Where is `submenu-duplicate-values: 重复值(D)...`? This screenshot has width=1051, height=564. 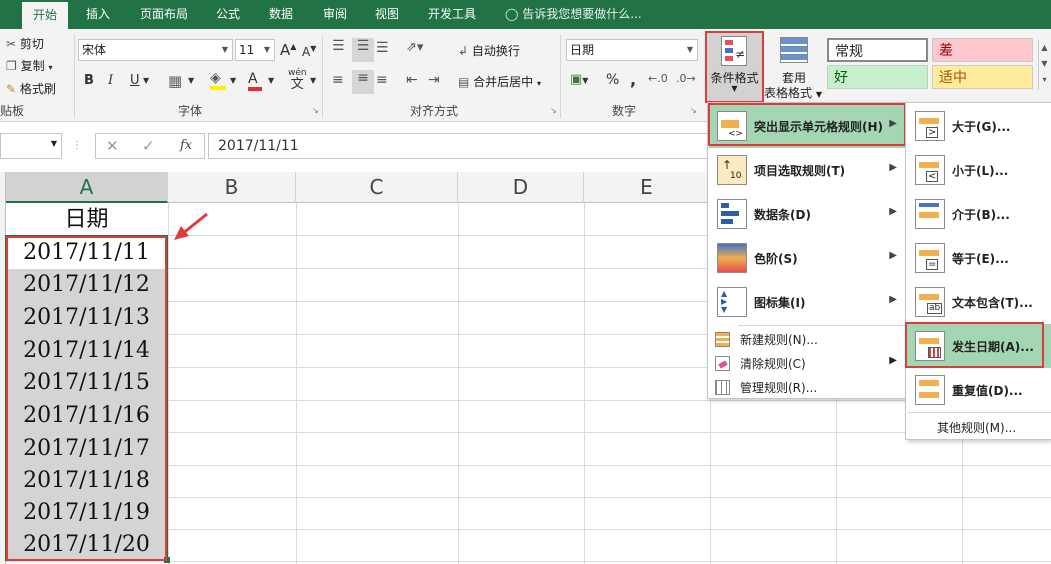 submenu-duplicate-values: 重复值(D)... is located at coordinates (979, 390).